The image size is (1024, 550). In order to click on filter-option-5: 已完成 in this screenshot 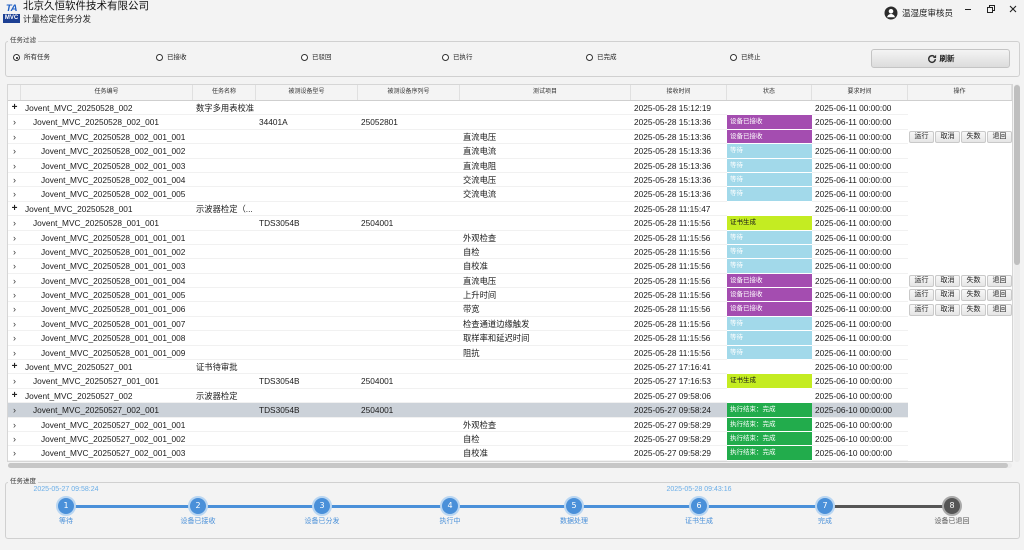, I will do `click(601, 57)`.